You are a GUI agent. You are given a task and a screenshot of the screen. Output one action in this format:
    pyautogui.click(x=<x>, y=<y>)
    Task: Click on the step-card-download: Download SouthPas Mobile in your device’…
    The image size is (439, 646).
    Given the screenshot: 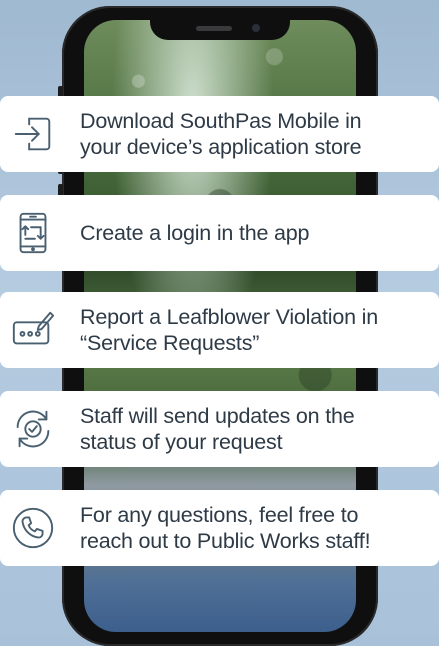 What is the action you would take?
    pyautogui.click(x=219, y=134)
    